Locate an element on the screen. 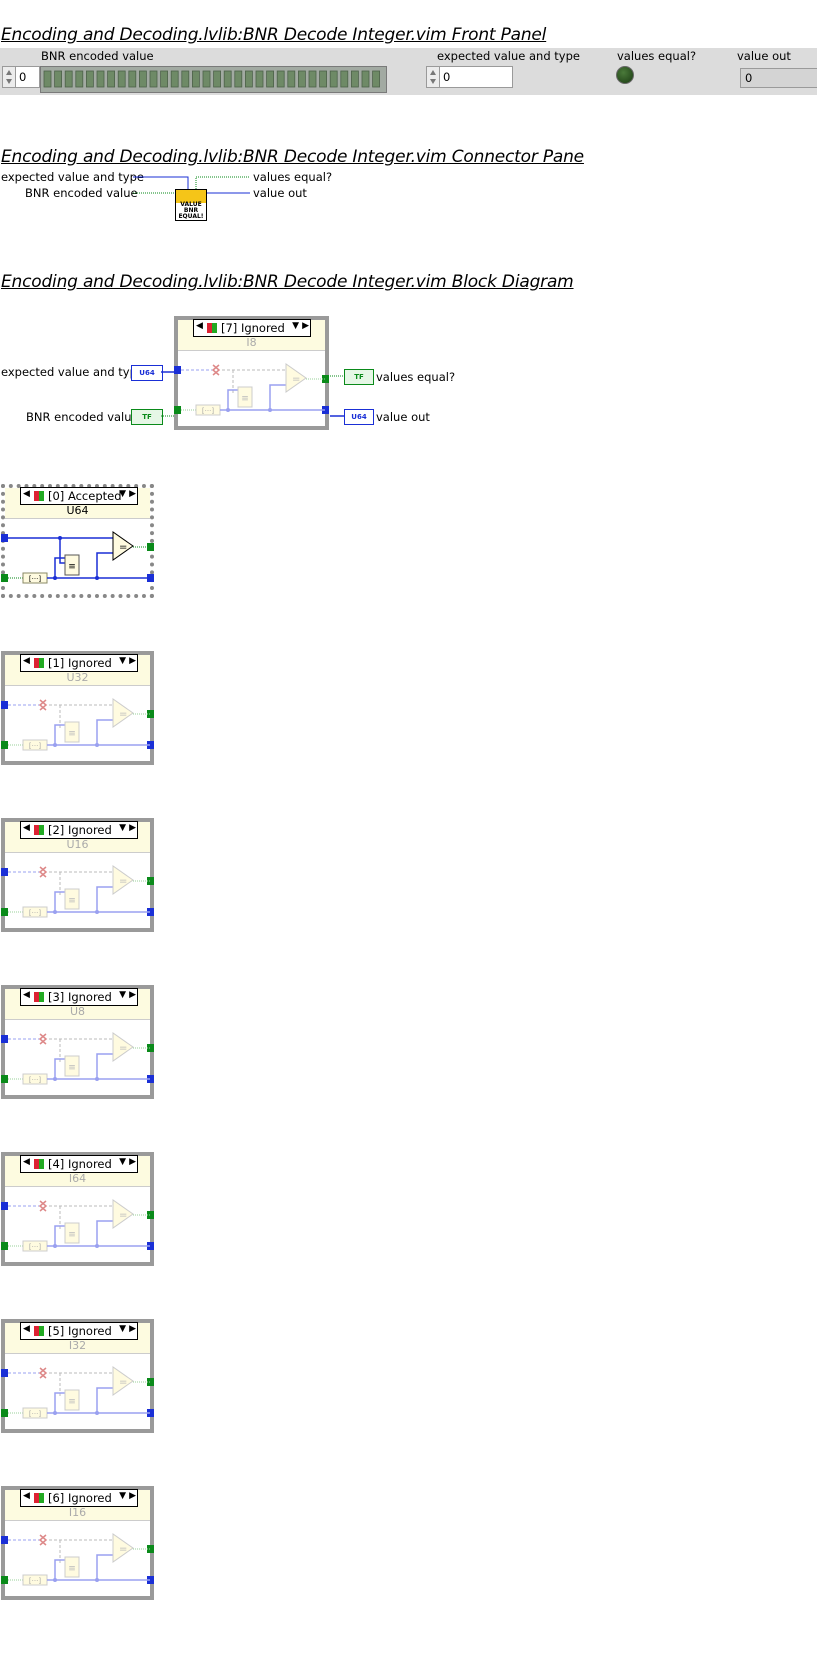  case-structure: ◀ [2] Ignored ▼ ▶ U16 [···] ≡ = is located at coordinates (77, 875).